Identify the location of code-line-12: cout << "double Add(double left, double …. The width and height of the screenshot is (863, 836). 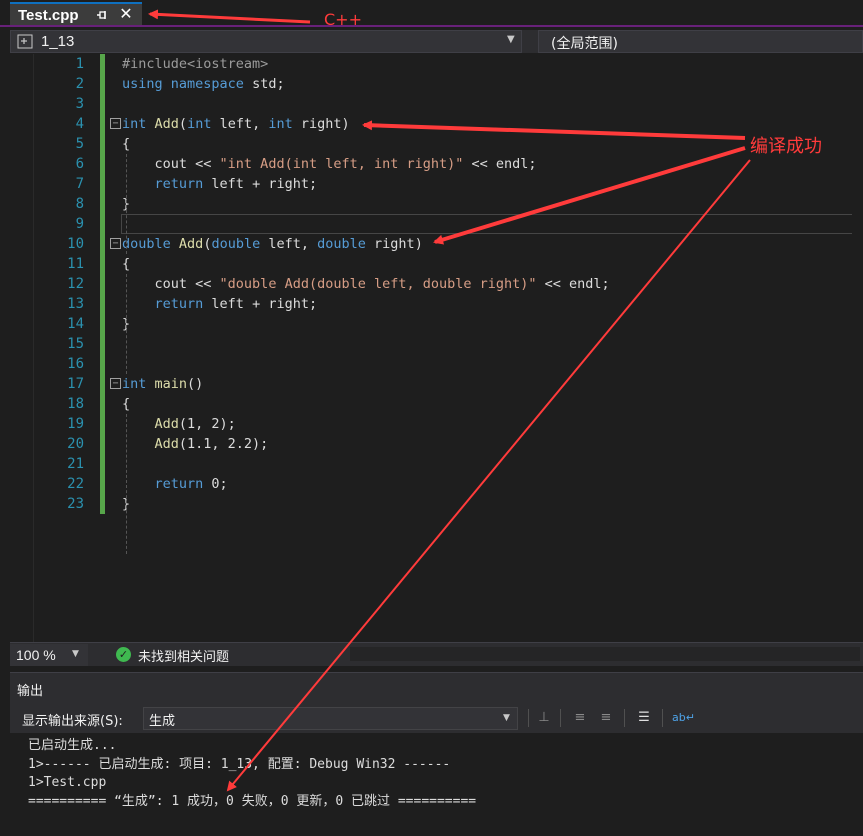
(492, 284).